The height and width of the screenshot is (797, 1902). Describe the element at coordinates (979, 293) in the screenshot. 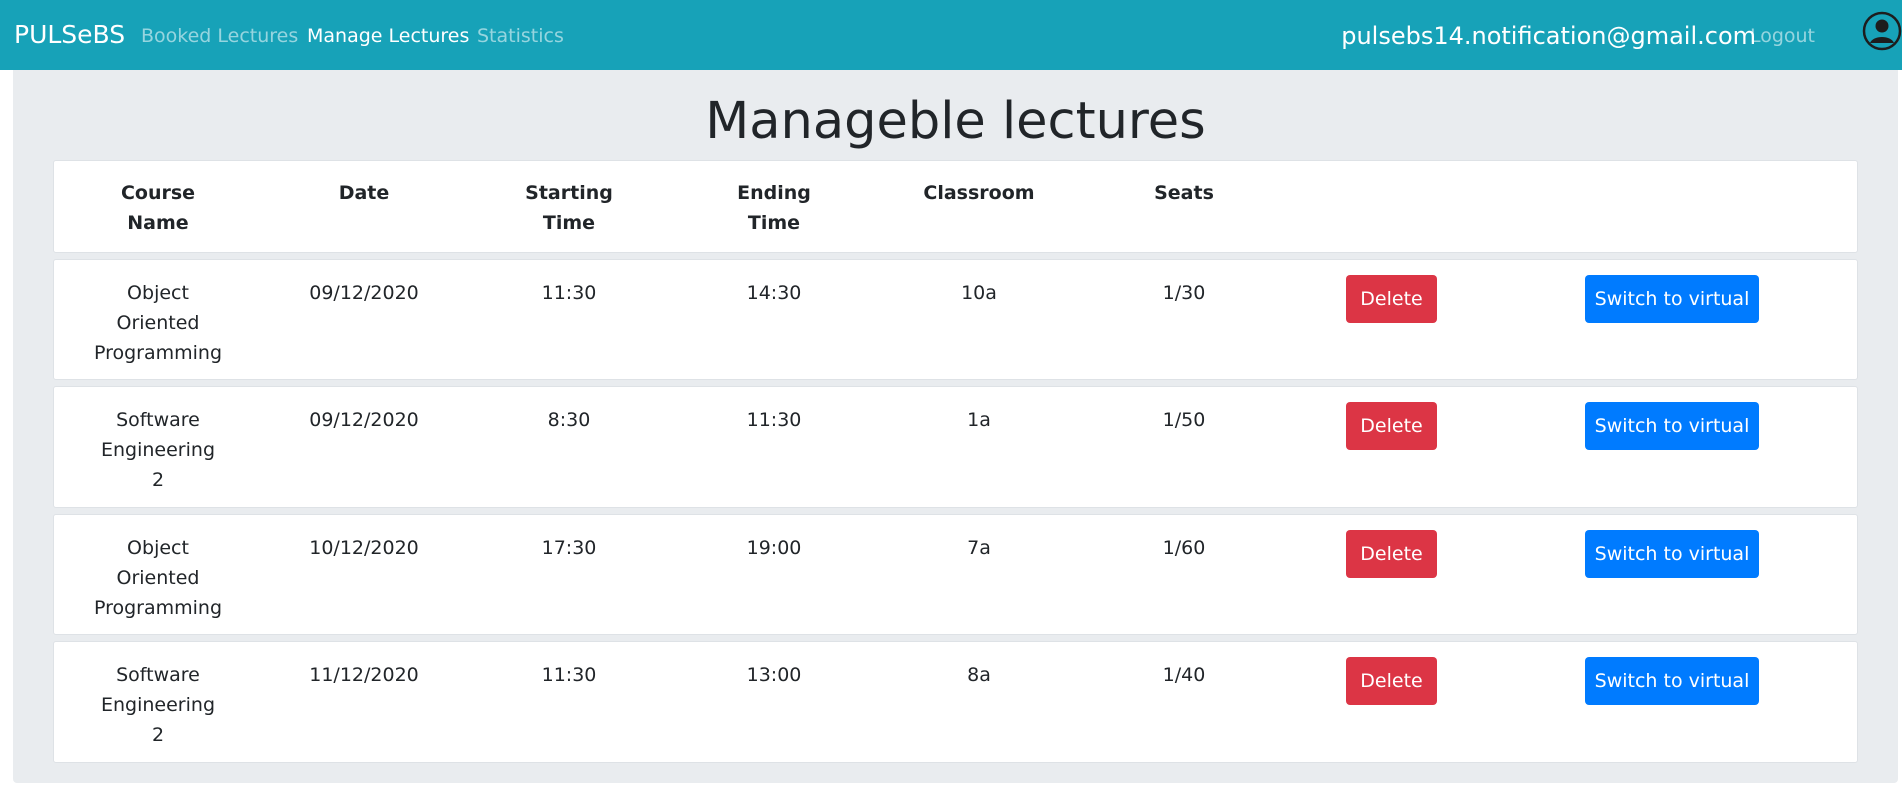

I see `classroom: 10a` at that location.